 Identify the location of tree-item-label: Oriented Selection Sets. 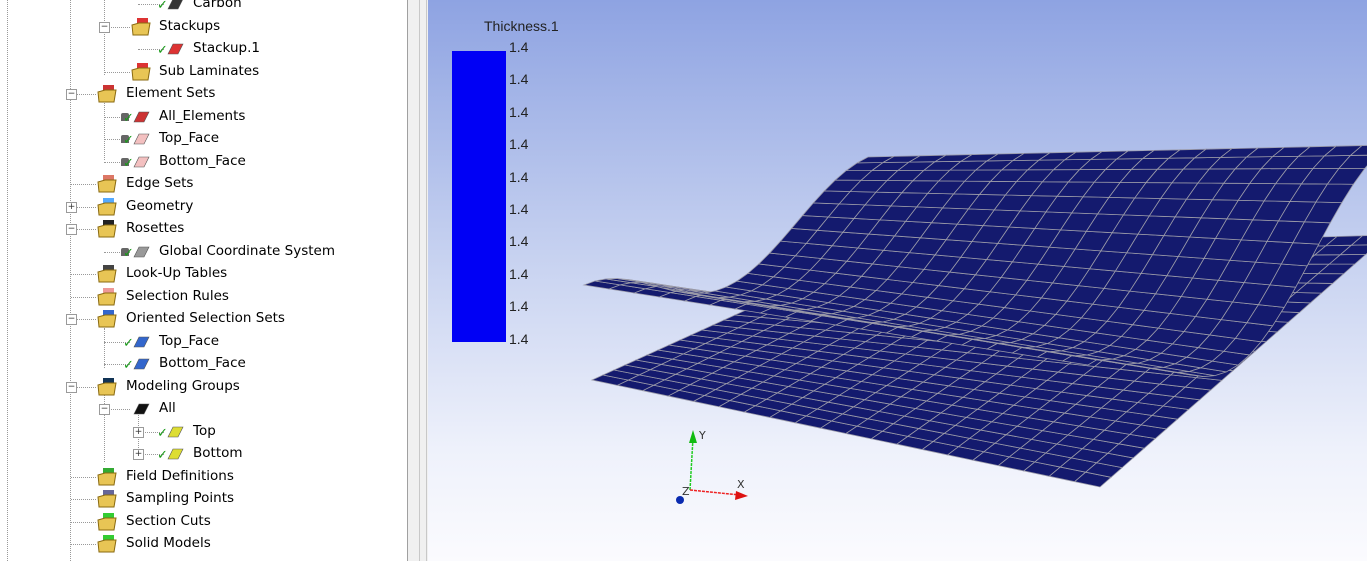
(205, 318).